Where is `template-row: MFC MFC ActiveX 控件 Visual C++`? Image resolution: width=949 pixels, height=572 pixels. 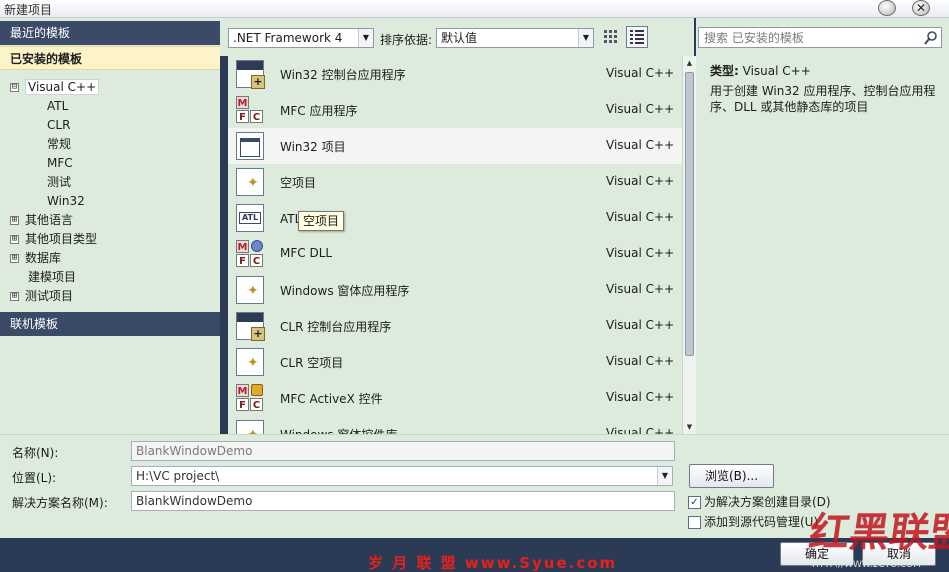
template-row: MFC MFC ActiveX 控件 Visual C++ is located at coordinates (455, 398).